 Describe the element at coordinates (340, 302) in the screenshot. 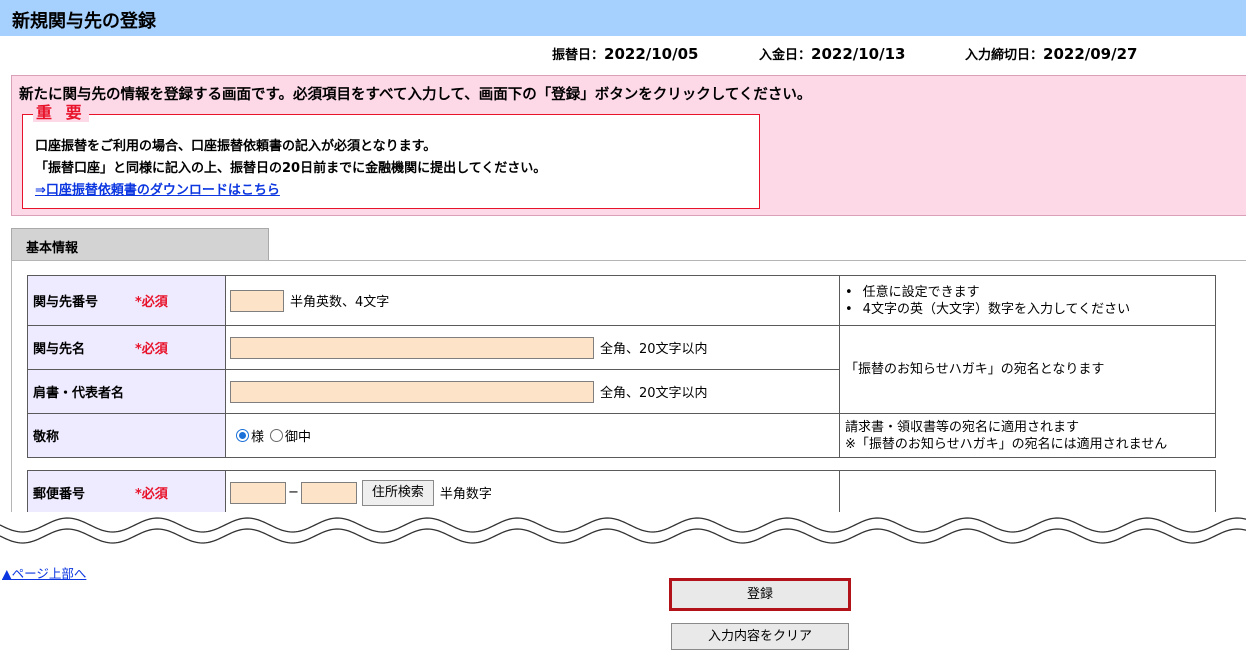

I see `client-code-hint: 半角英数、4文字` at that location.